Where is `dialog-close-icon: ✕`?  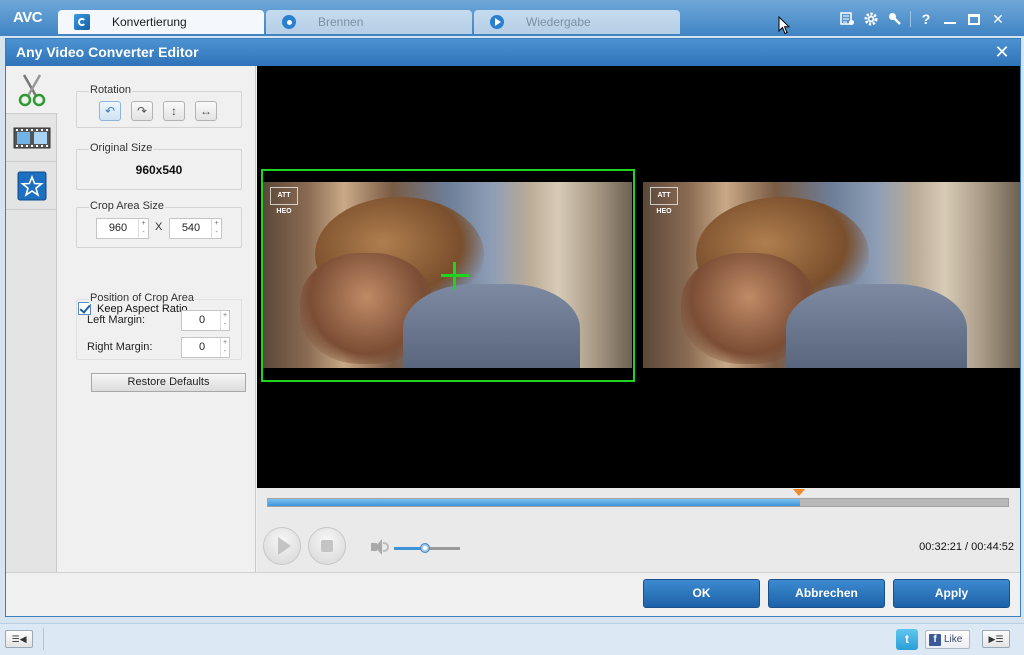
dialog-close-icon: ✕ is located at coordinates (1002, 52).